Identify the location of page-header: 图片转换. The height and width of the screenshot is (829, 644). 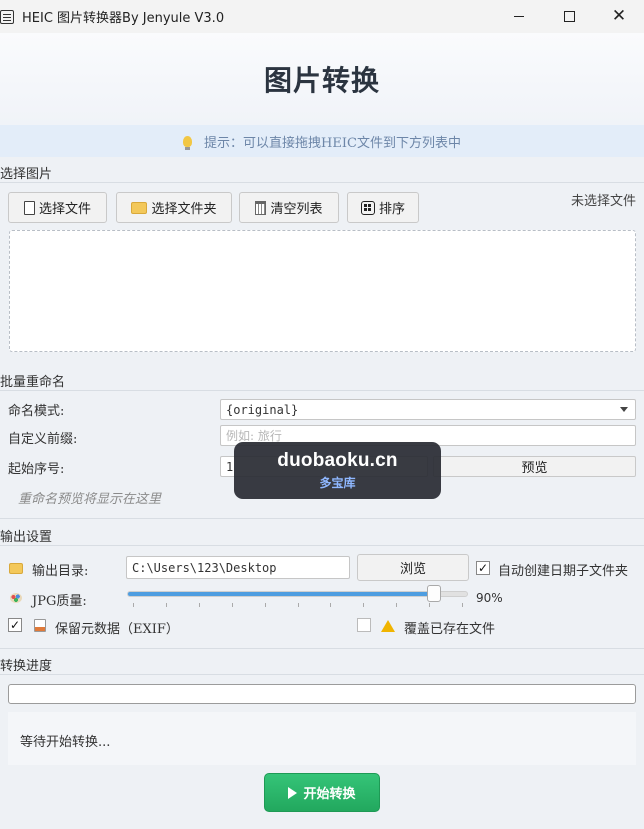
(322, 79).